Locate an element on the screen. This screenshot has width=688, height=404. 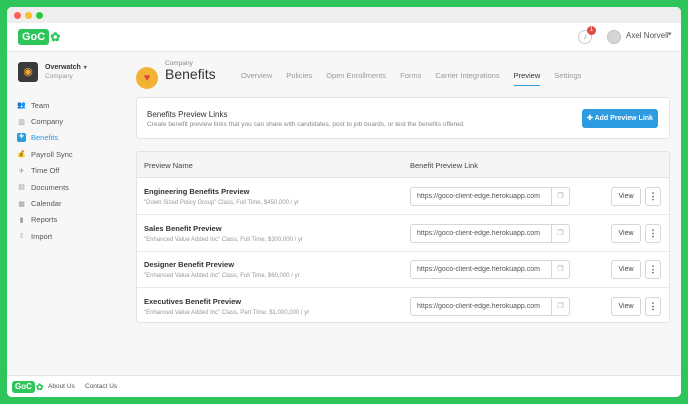
tab-forms: Forms is located at coordinates (410, 78).